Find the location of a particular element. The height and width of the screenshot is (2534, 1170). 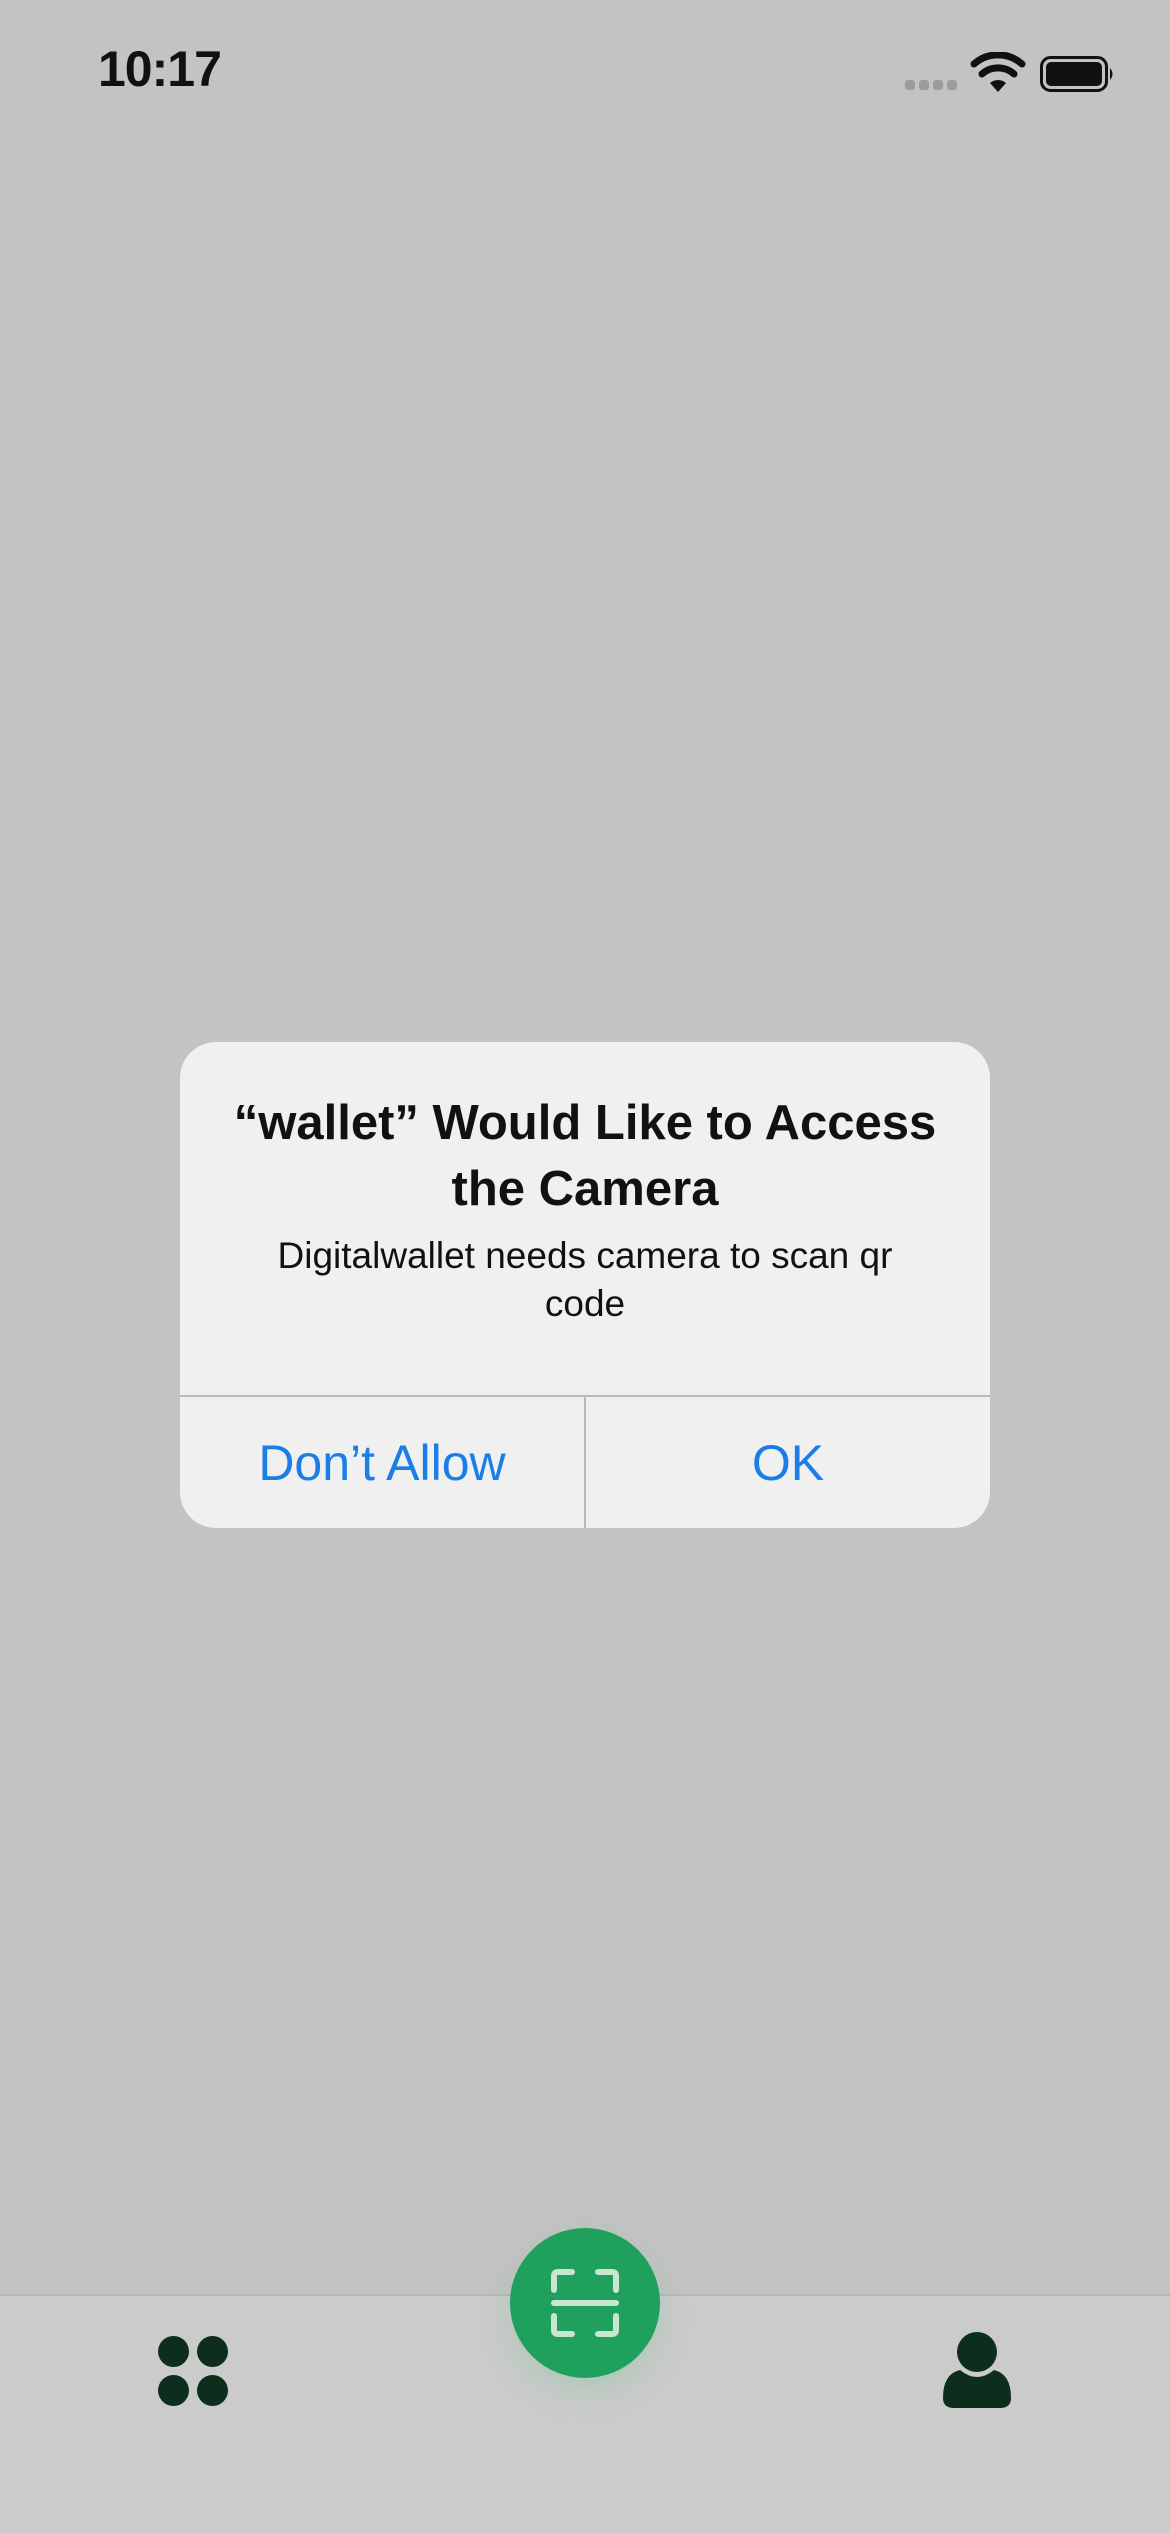

scan-qr-button is located at coordinates (585, 2303).